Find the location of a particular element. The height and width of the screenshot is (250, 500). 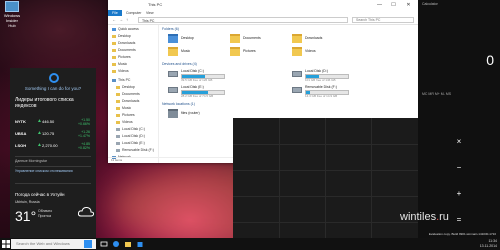

nav-item-downloads: Downloads is located at coordinates (123, 43).